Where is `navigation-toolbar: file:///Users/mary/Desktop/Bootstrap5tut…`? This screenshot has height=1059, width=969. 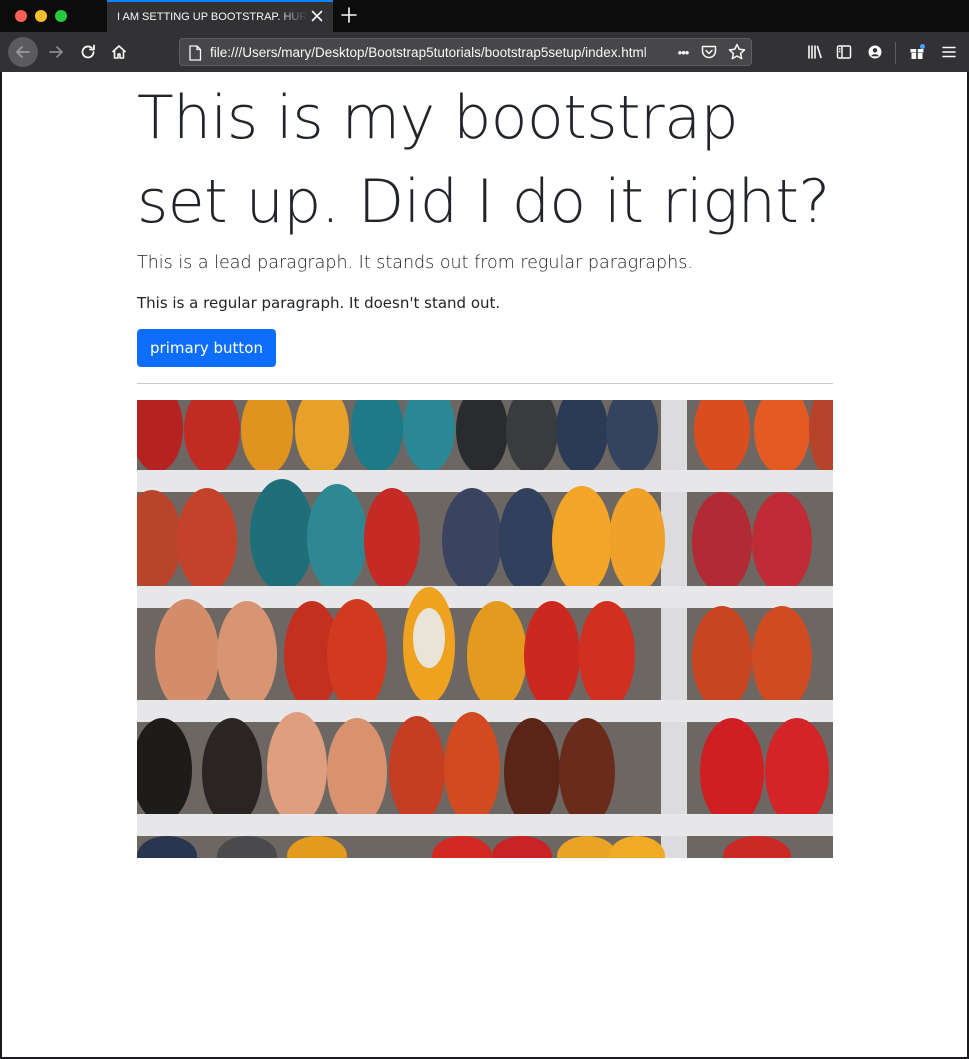 navigation-toolbar: file:///Users/mary/Desktop/Bootstrap5tut… is located at coordinates (484, 52).